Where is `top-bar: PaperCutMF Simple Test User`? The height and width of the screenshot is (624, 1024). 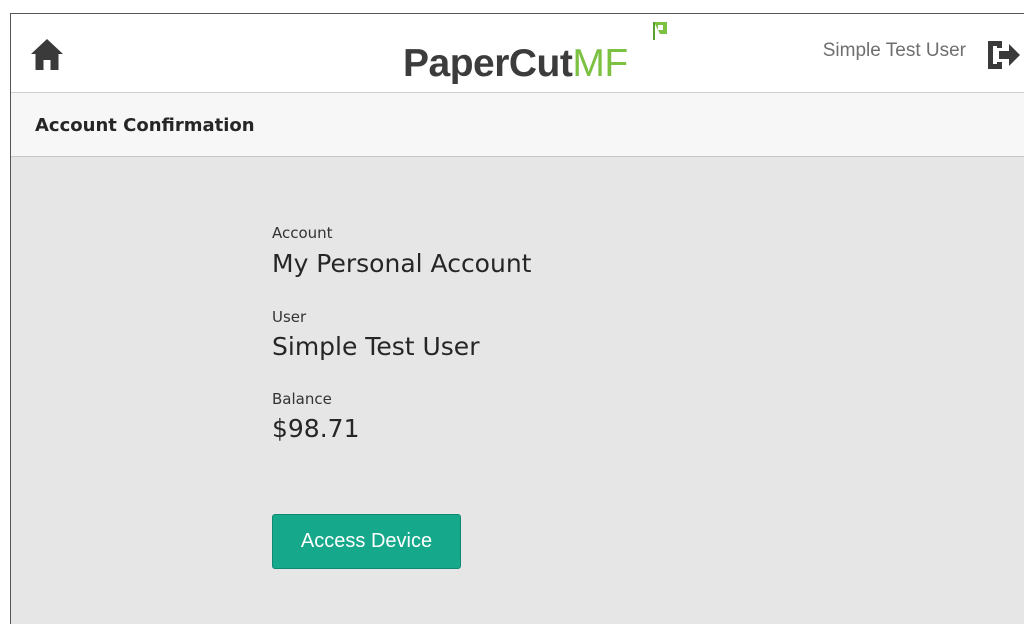 top-bar: PaperCutMF Simple Test User is located at coordinates (517, 53).